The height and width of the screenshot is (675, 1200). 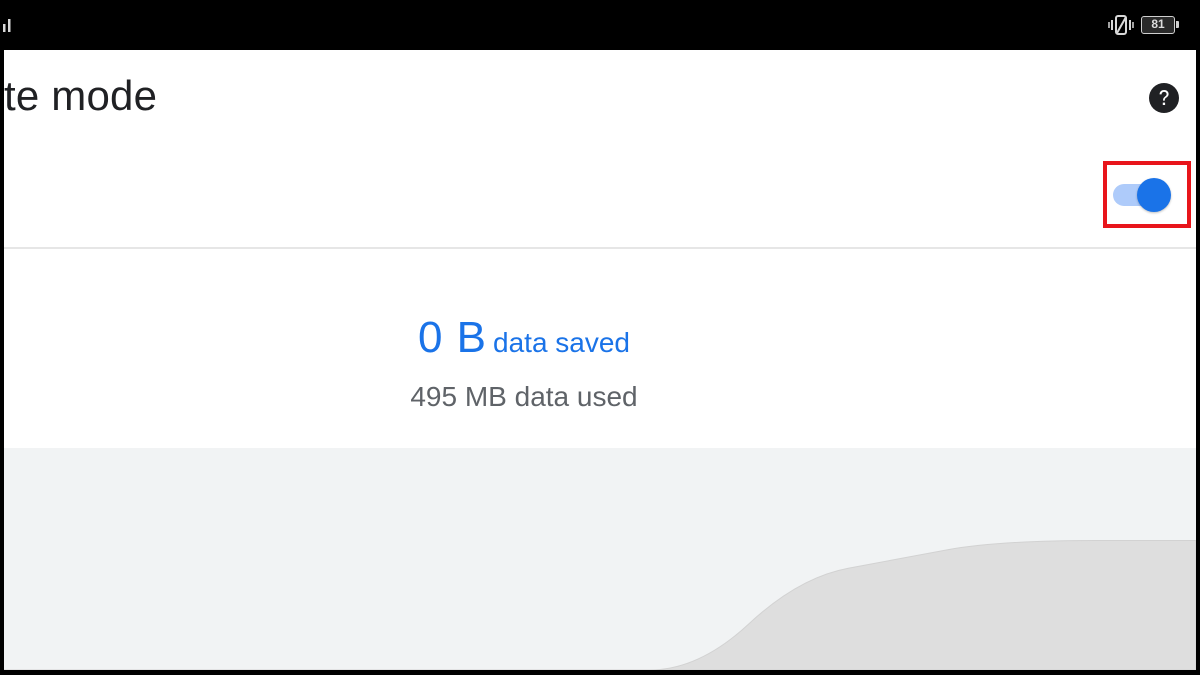 What do you see at coordinates (524, 396) in the screenshot?
I see `data-used-text: 495 MB data used` at bounding box center [524, 396].